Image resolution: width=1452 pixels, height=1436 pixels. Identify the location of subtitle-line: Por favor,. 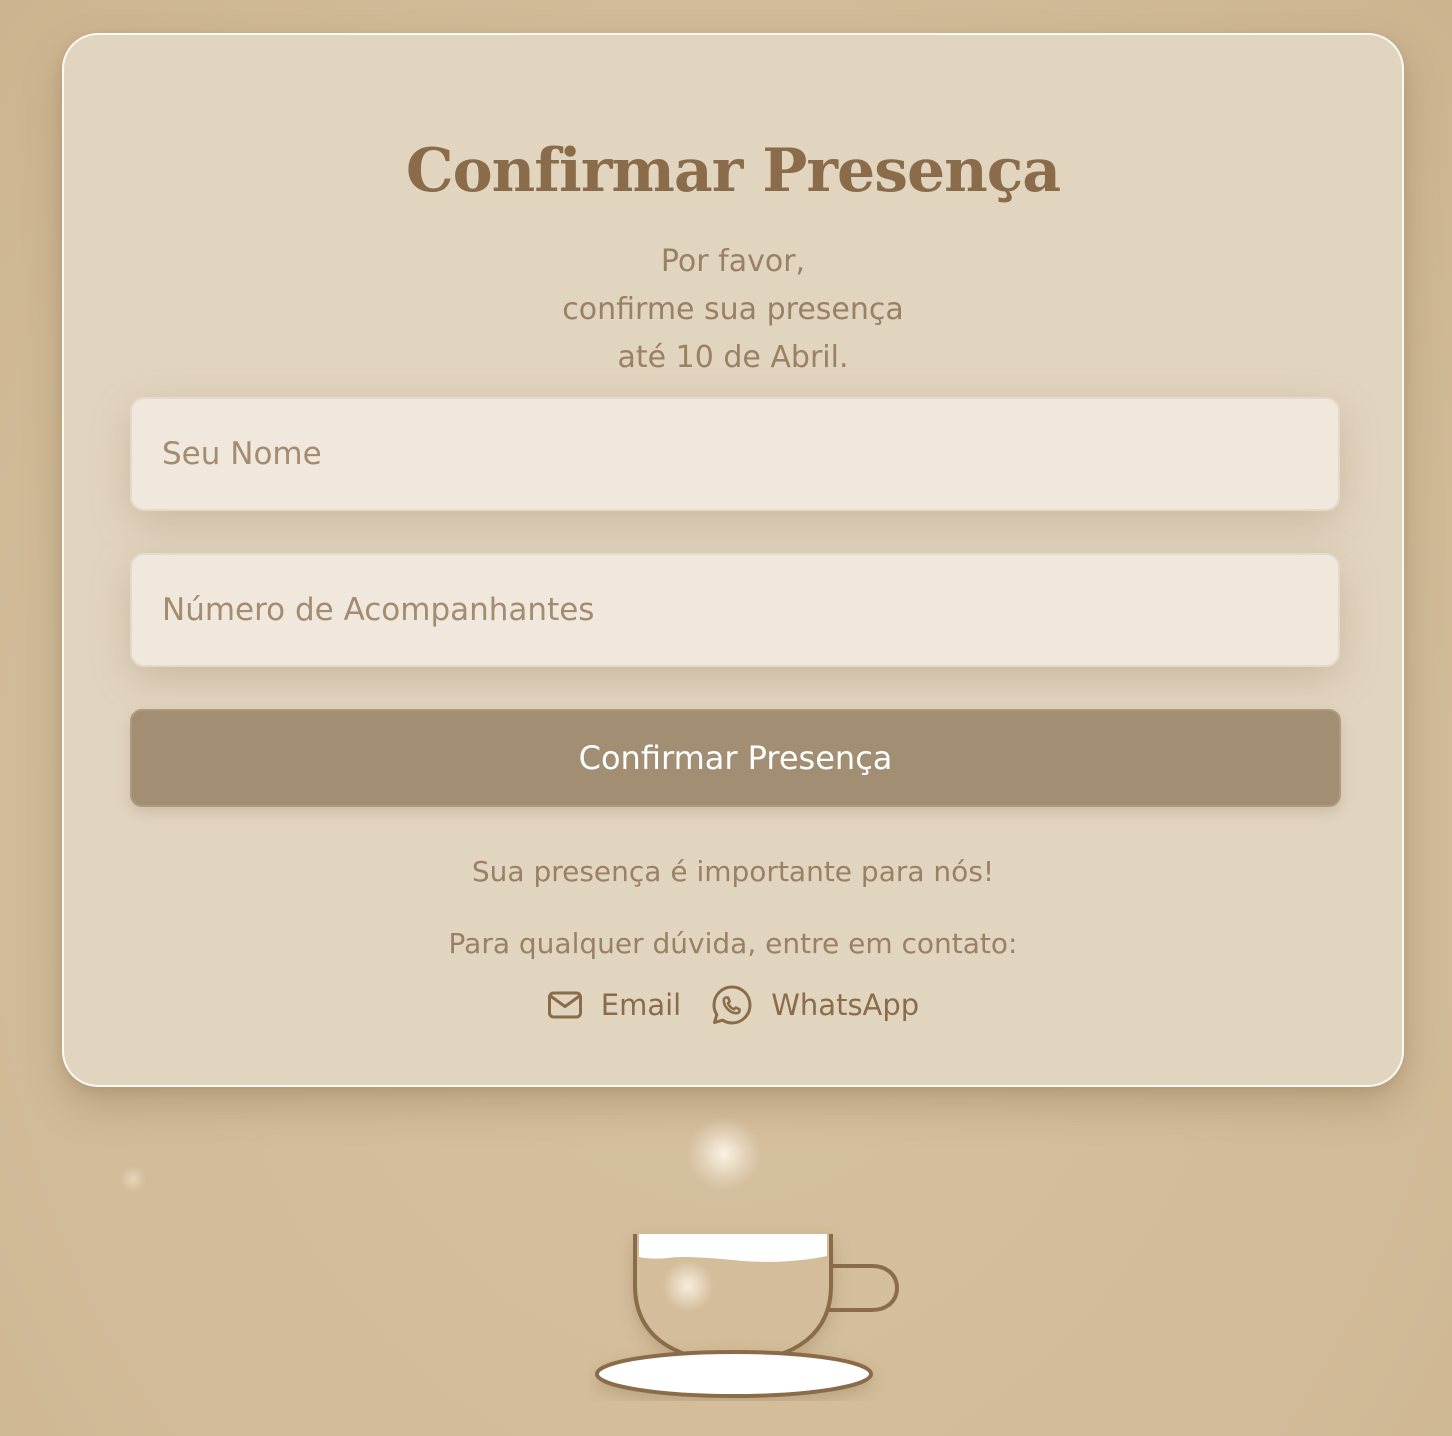
(733, 261).